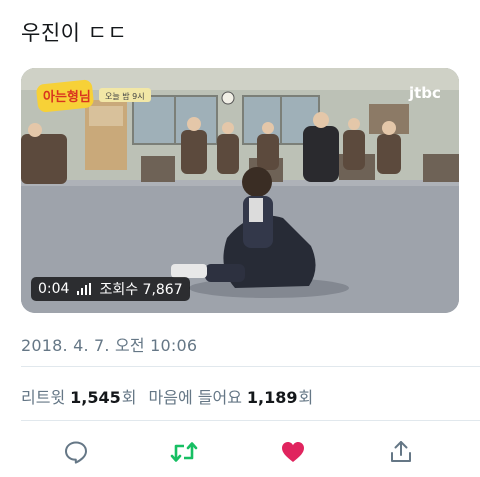 This screenshot has width=480, height=477. I want to click on show-caption: 오늘 밤 9시, so click(125, 96).